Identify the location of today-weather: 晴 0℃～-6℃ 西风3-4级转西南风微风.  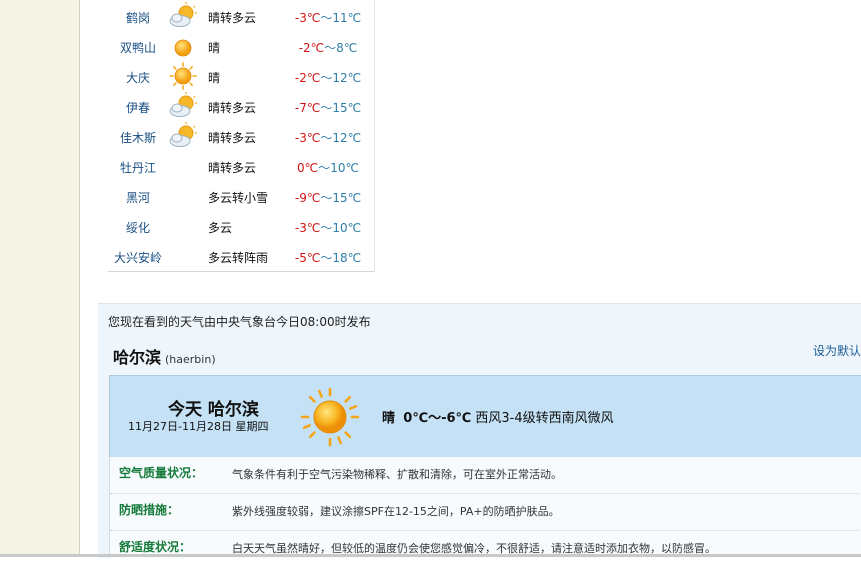
(498, 418).